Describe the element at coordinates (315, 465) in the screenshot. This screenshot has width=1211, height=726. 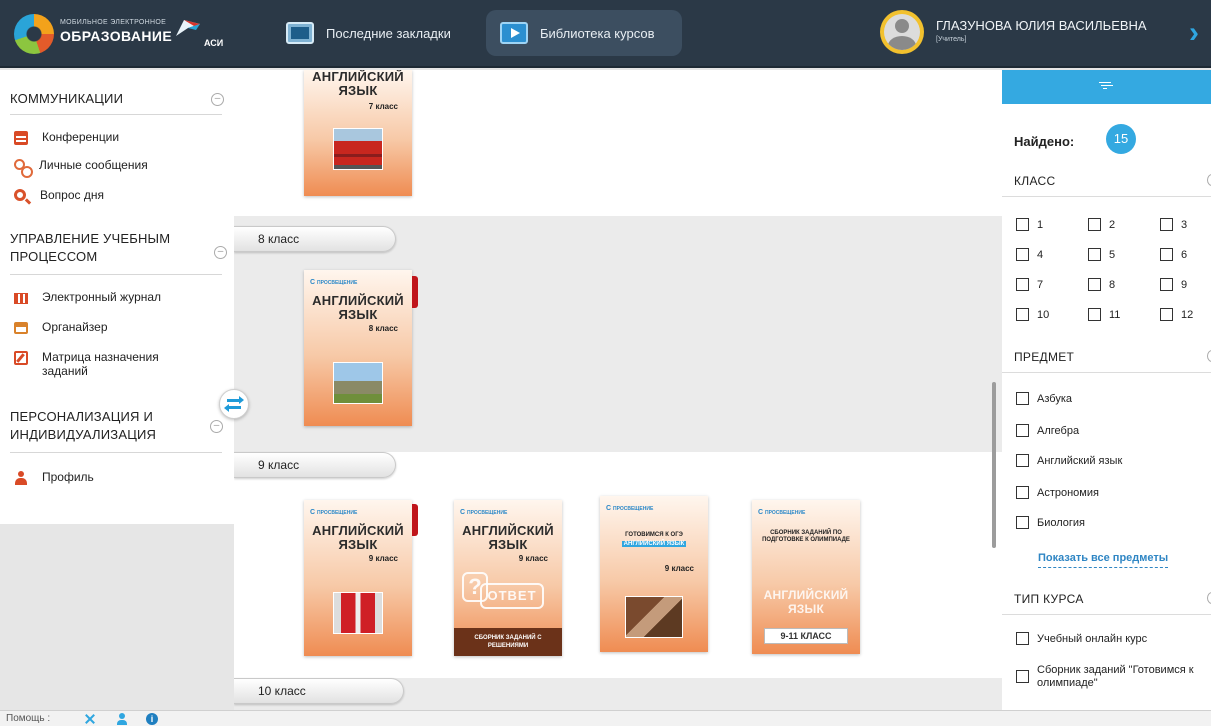
I see `grade-label-9: 9 класс` at that location.